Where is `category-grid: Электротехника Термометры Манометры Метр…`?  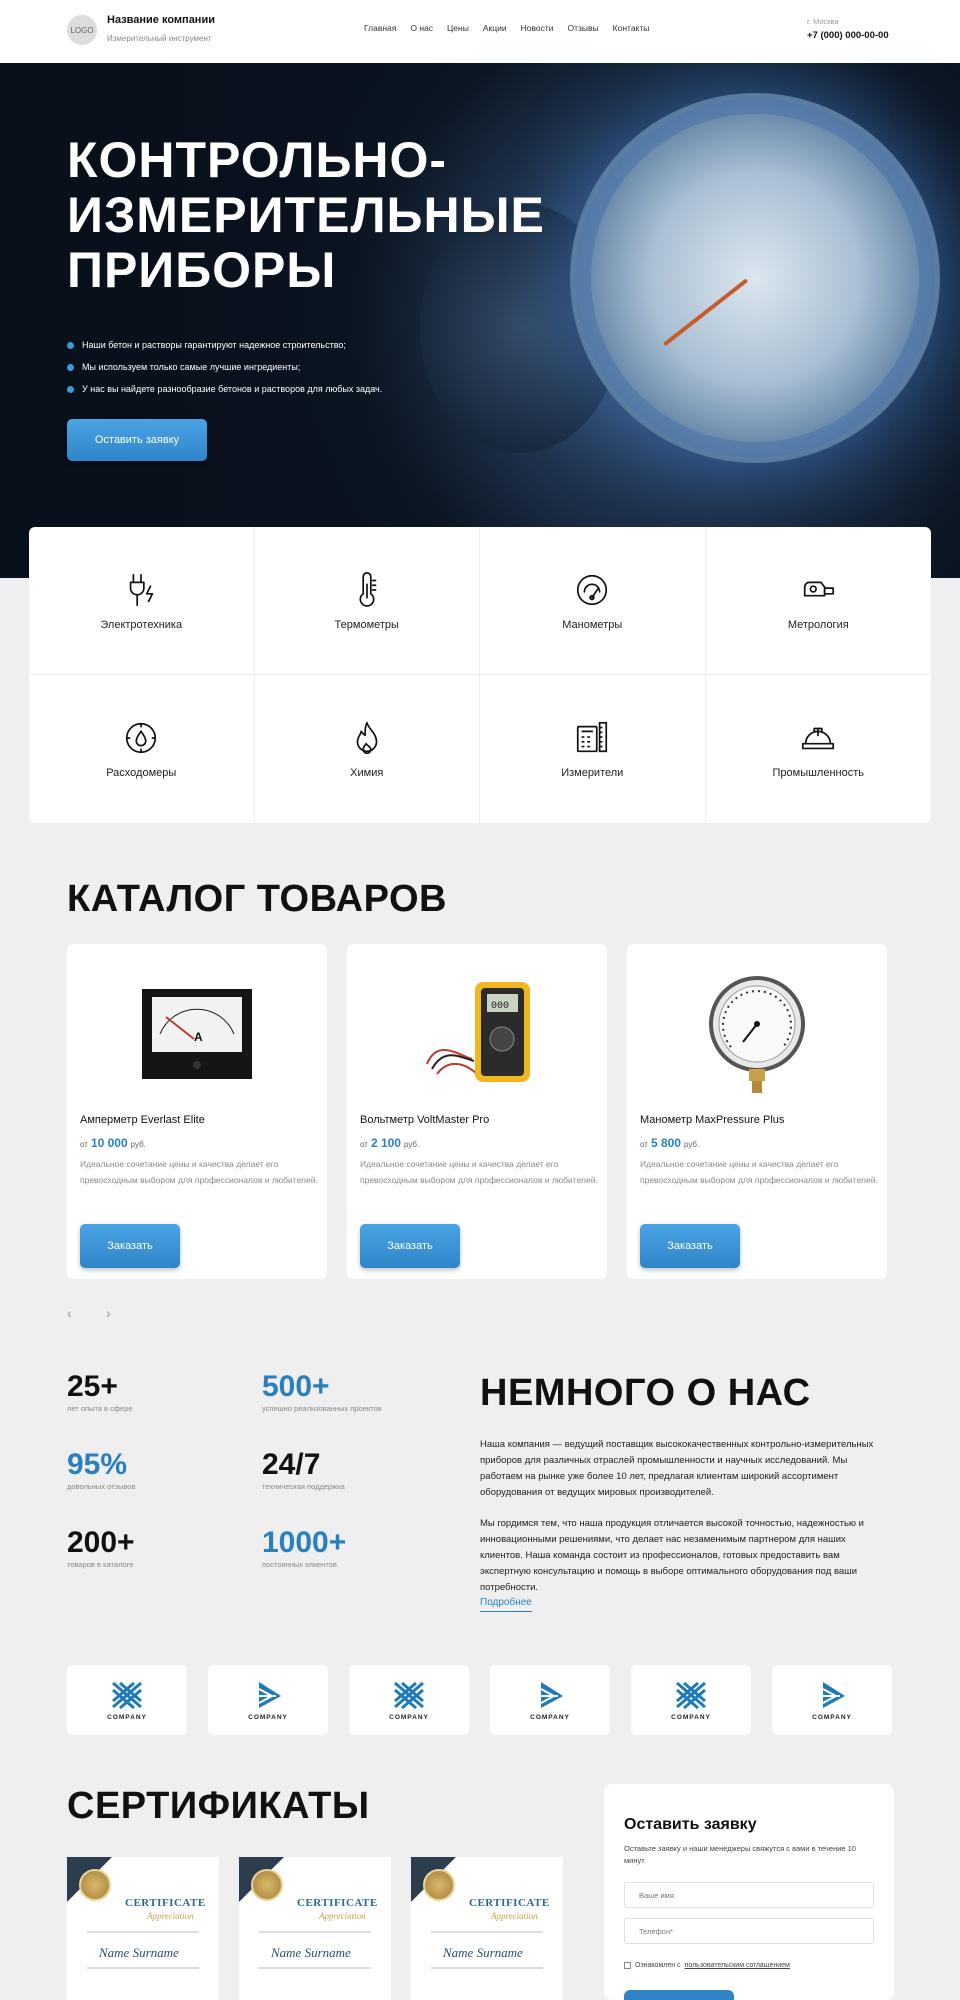
category-grid: Электротехника Термометры Манометры Метр… is located at coordinates (480, 675).